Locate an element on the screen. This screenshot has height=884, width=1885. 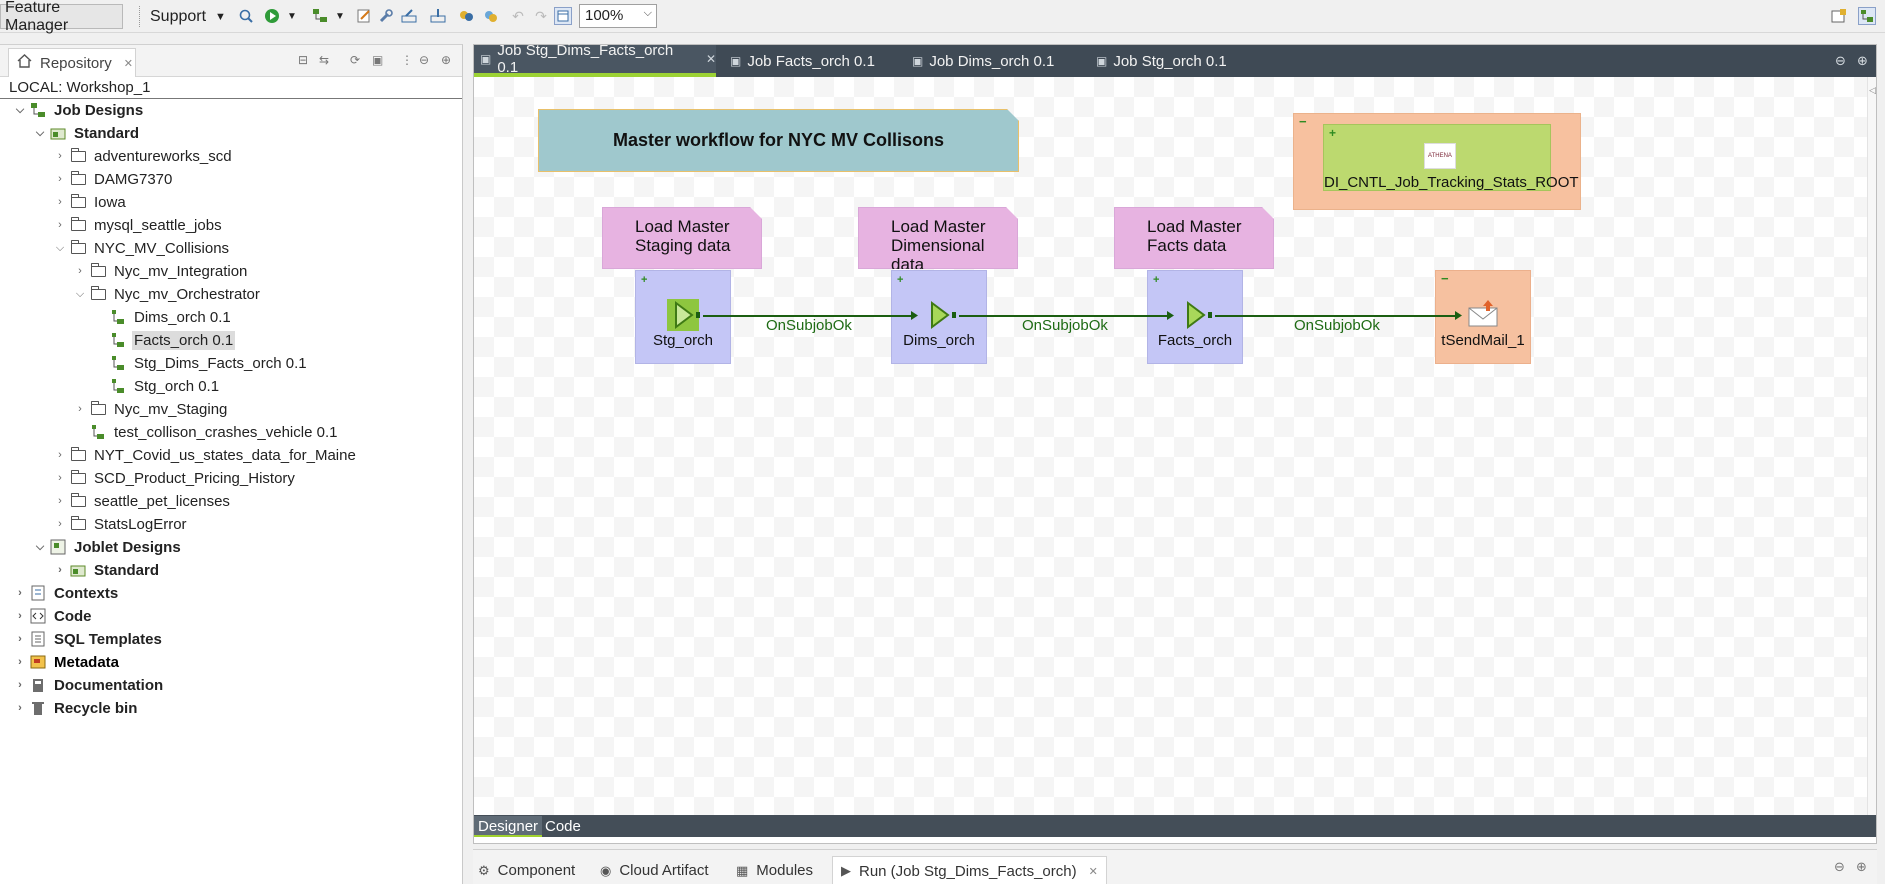
tab-modules: ▦ Modules is located at coordinates (774, 870).